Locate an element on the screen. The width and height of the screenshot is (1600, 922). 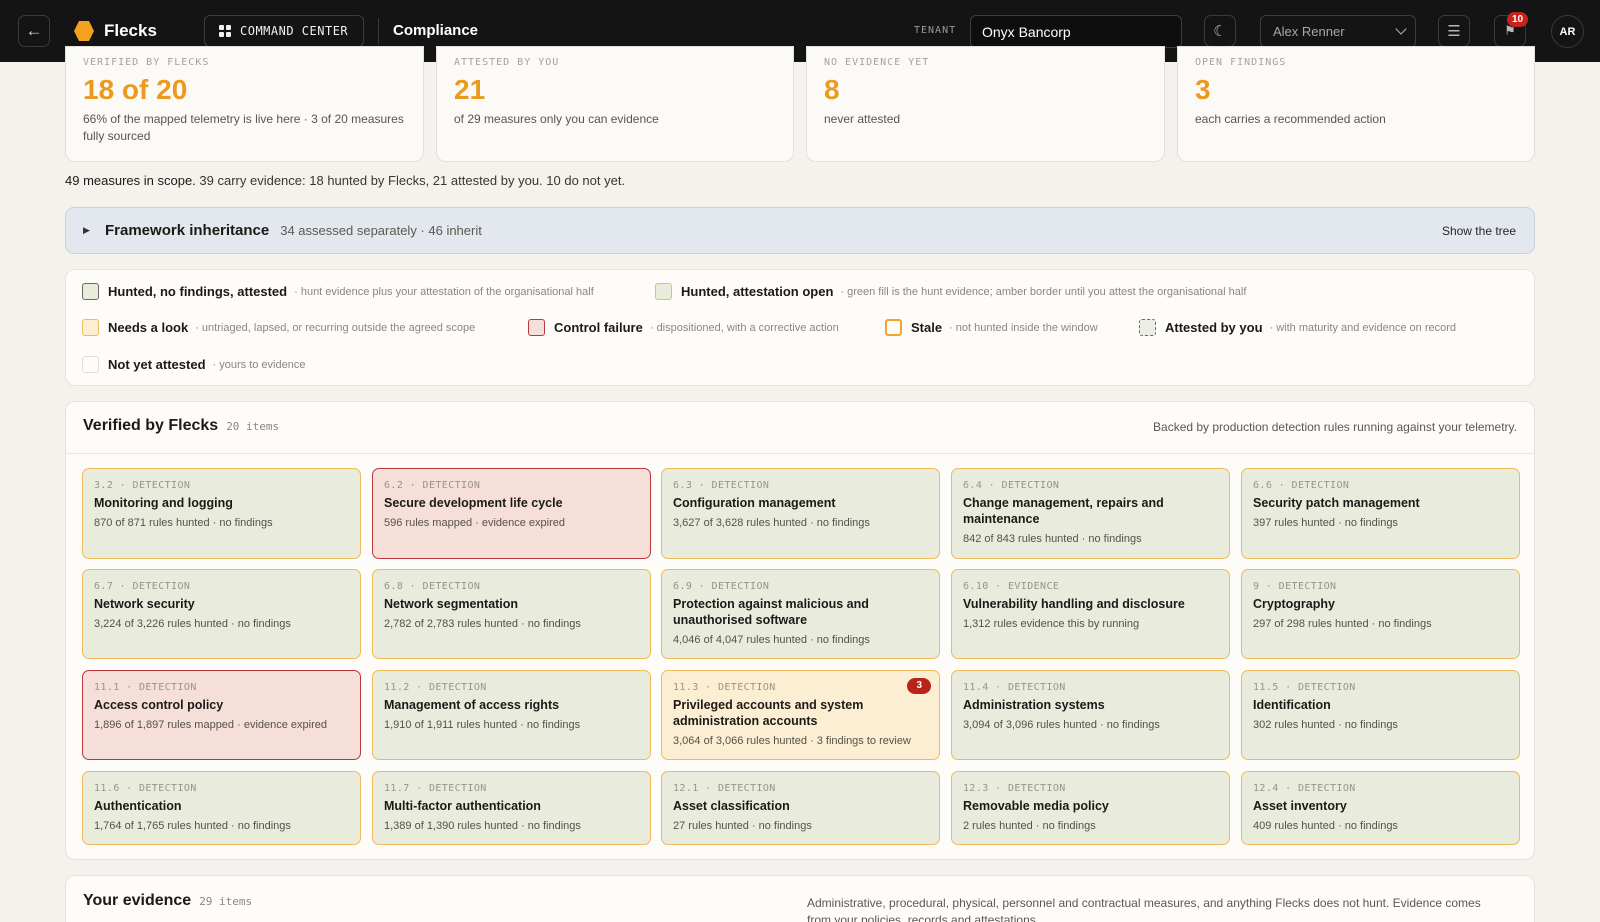
measure-id: 6.9 · DETECTION is located at coordinates (721, 586).